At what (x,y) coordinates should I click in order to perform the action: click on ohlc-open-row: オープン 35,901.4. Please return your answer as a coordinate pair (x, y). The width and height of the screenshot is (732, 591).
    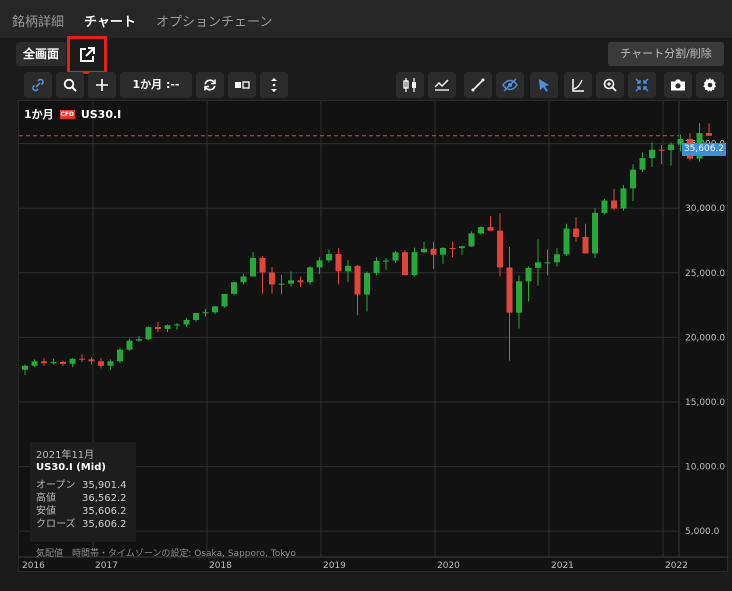
    Looking at the image, I should click on (83, 483).